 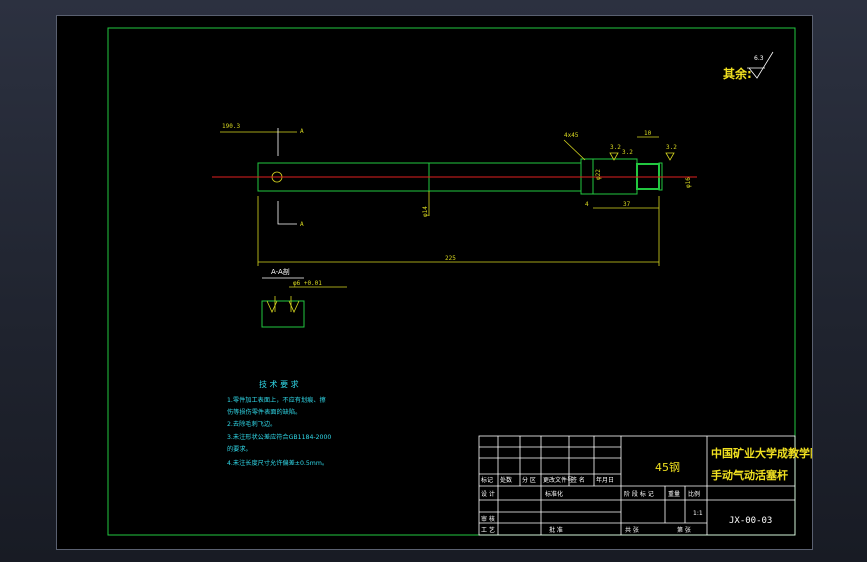 I want to click on tech-line-2: 伤等损伤零件表面的缺陷。, so click(x=264, y=412).